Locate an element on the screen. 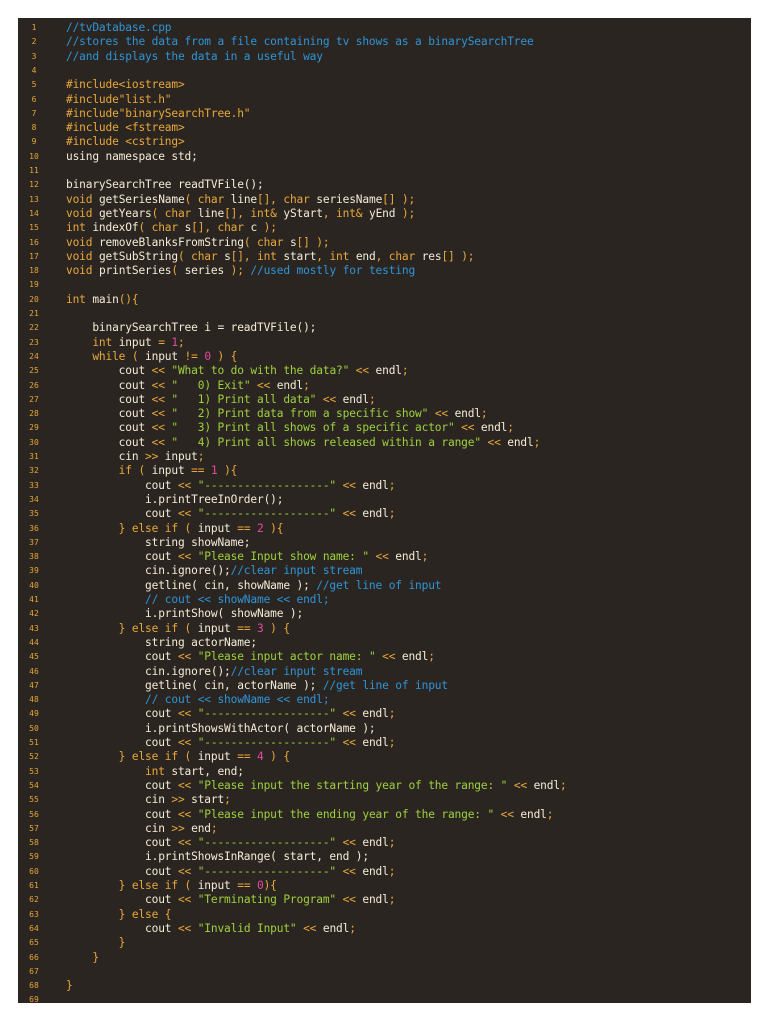 This screenshot has width=768, height=1024. code-text: cout << "-------------------" << endl; is located at coordinates (230, 486).